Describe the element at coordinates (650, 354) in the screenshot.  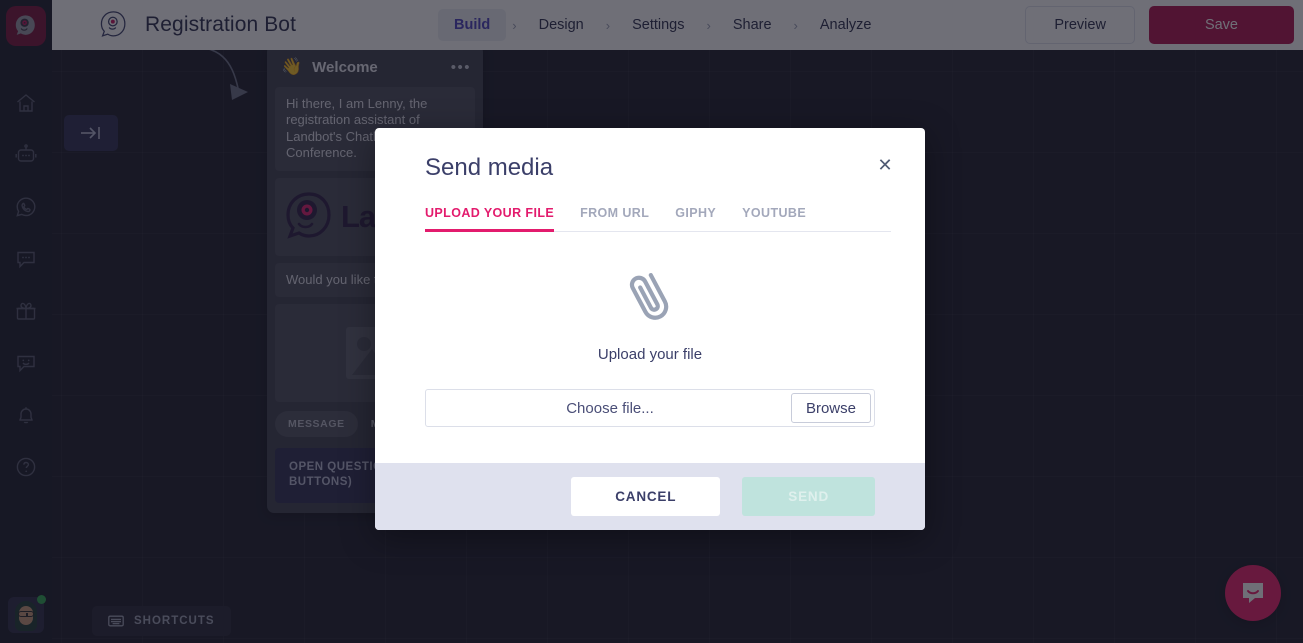
I see `upload-label: Upload your file` at that location.